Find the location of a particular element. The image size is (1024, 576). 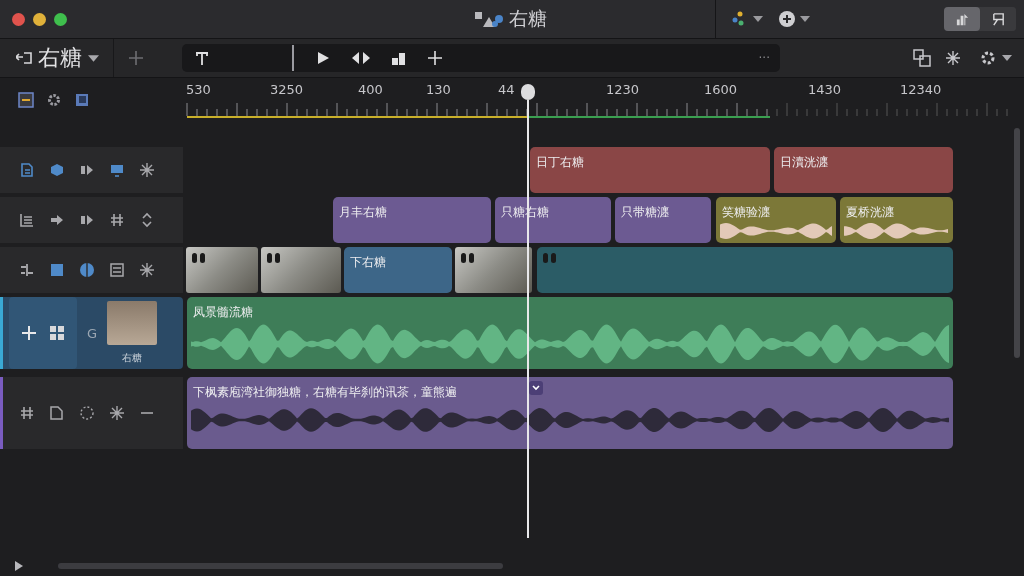

timeline-clip: 下枫素庖湾社御独糖，右糖有毕刹的讯茶，童熊遍 is located at coordinates (570, 413).